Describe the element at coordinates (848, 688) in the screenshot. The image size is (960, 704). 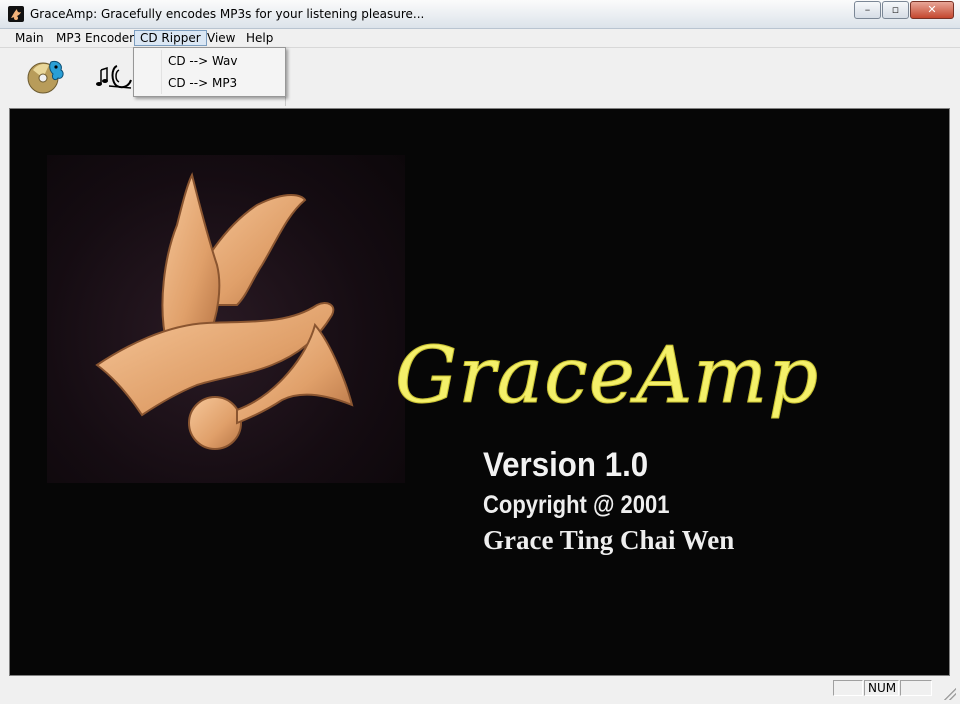
I see `status-panel-caps` at that location.